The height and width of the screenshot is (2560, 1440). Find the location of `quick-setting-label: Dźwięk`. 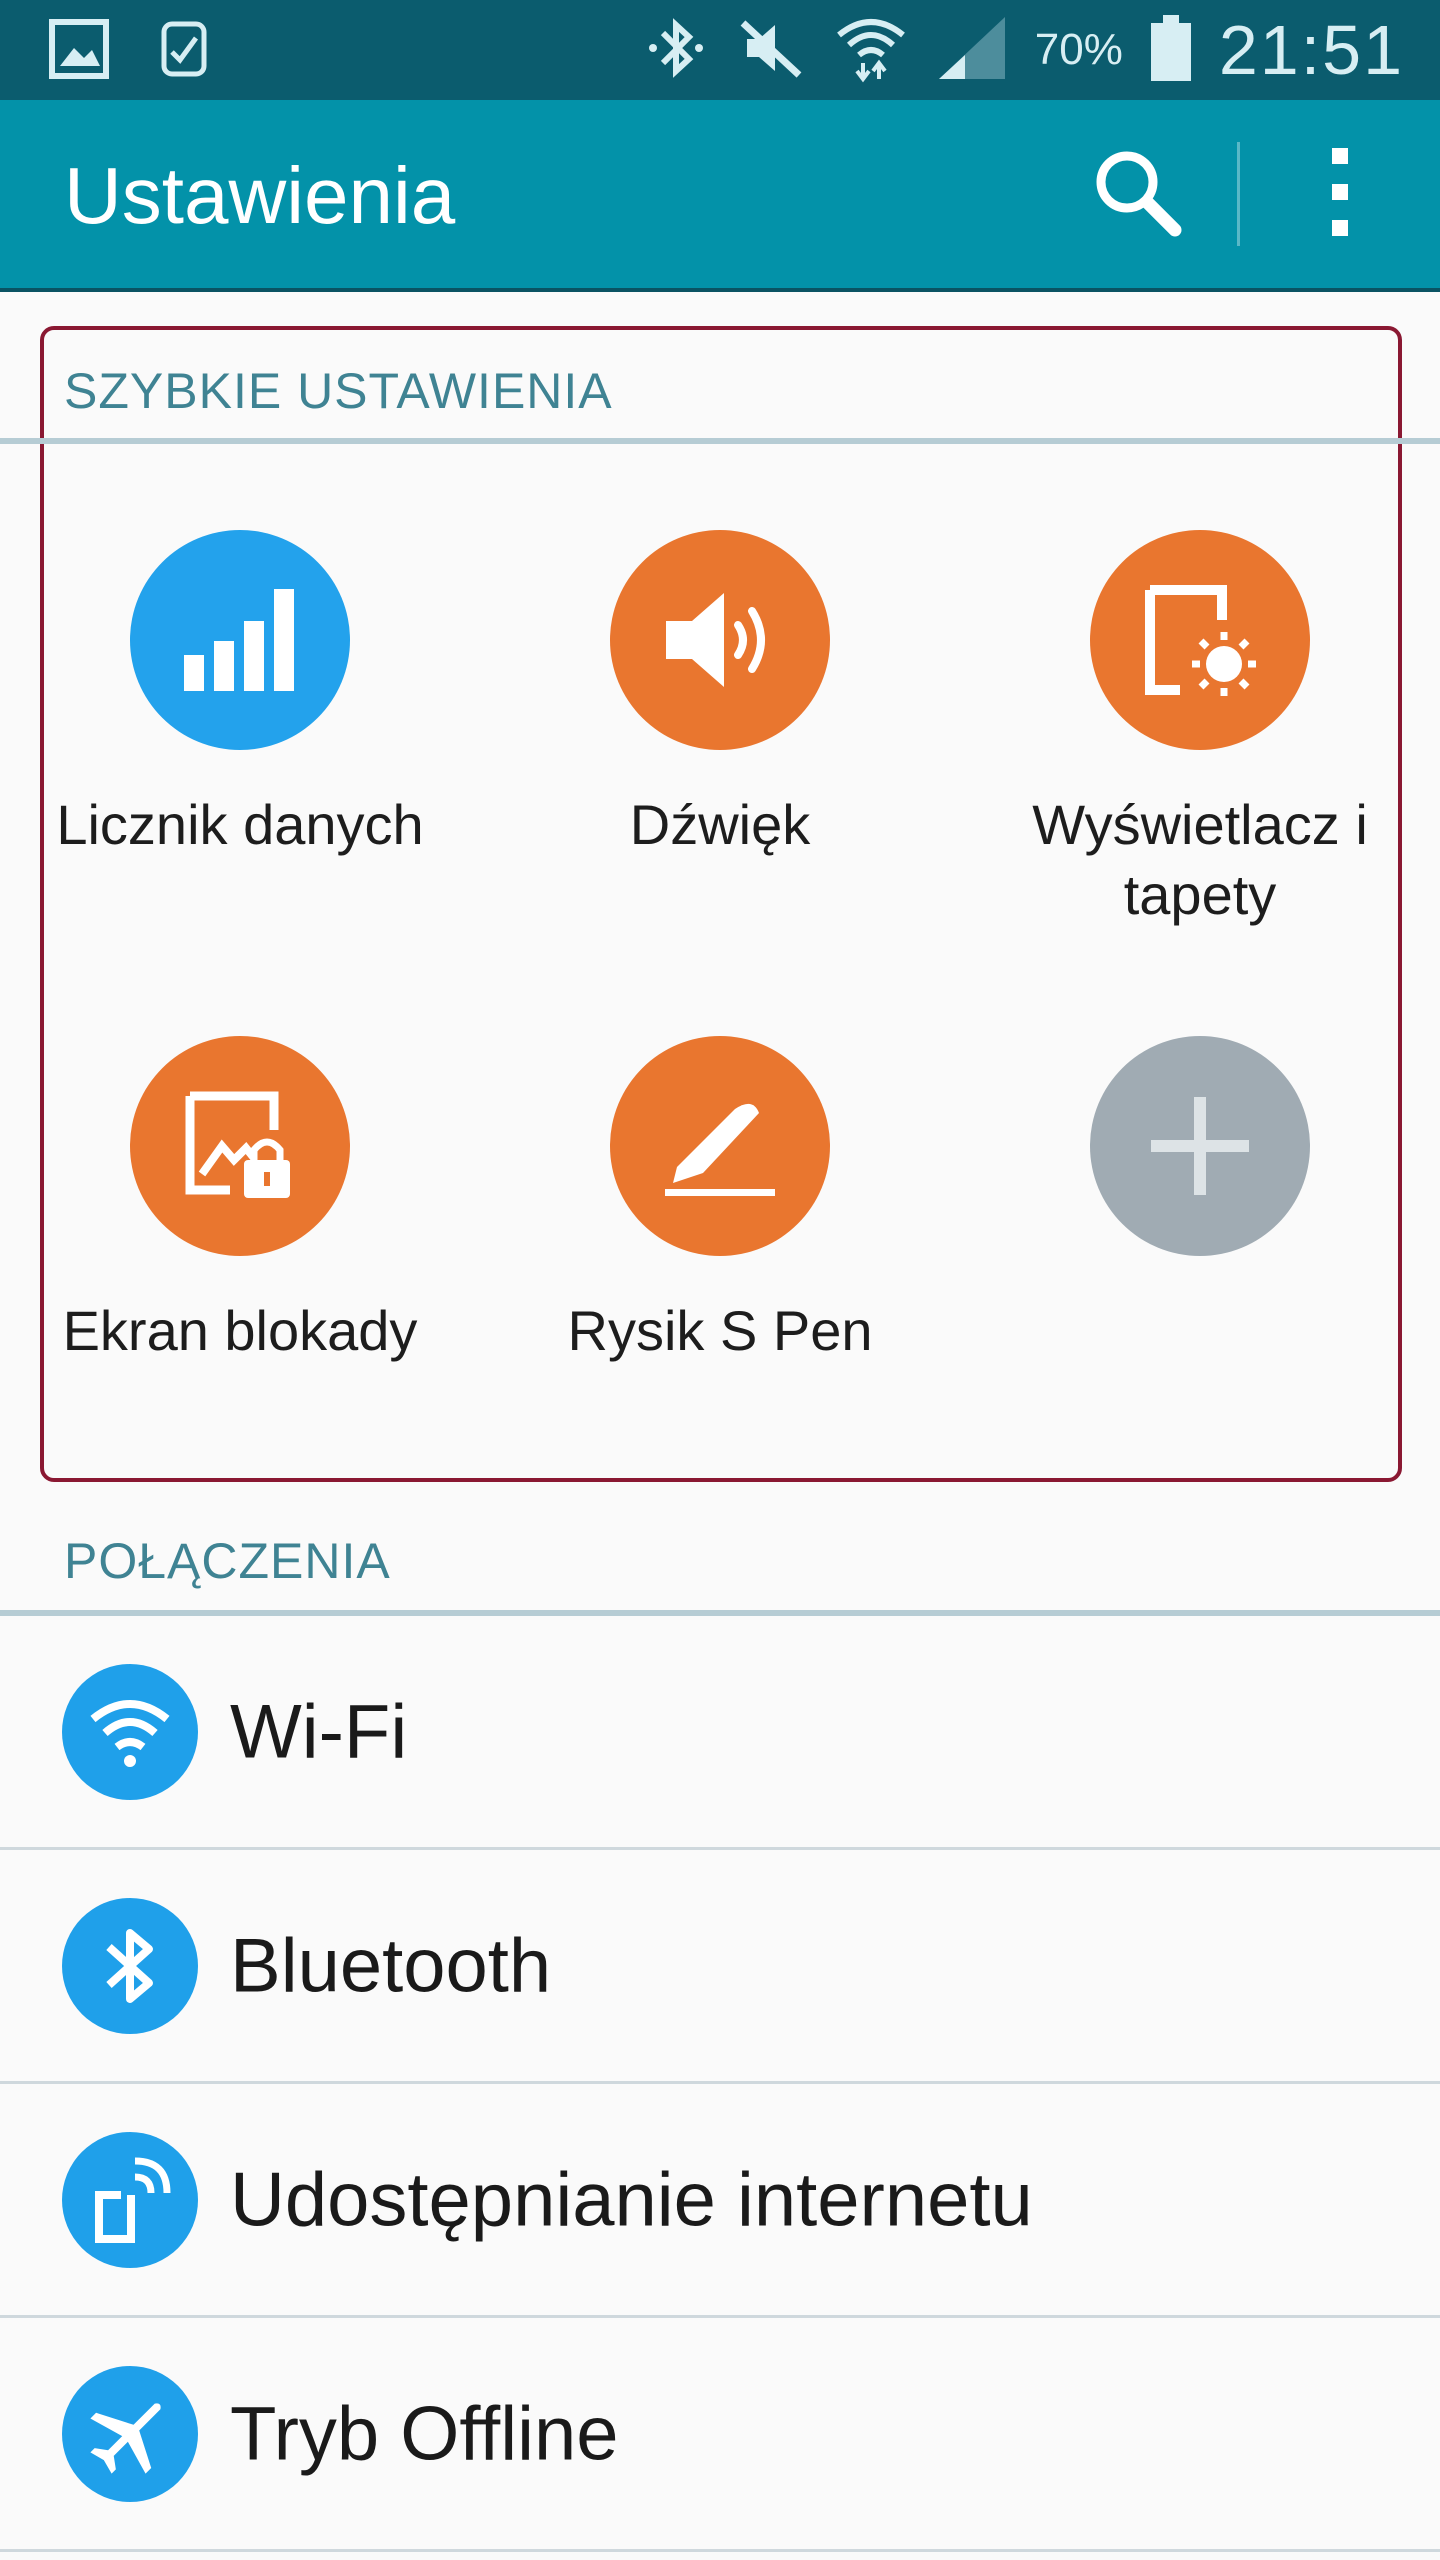

quick-setting-label: Dźwięk is located at coordinates (720, 824).